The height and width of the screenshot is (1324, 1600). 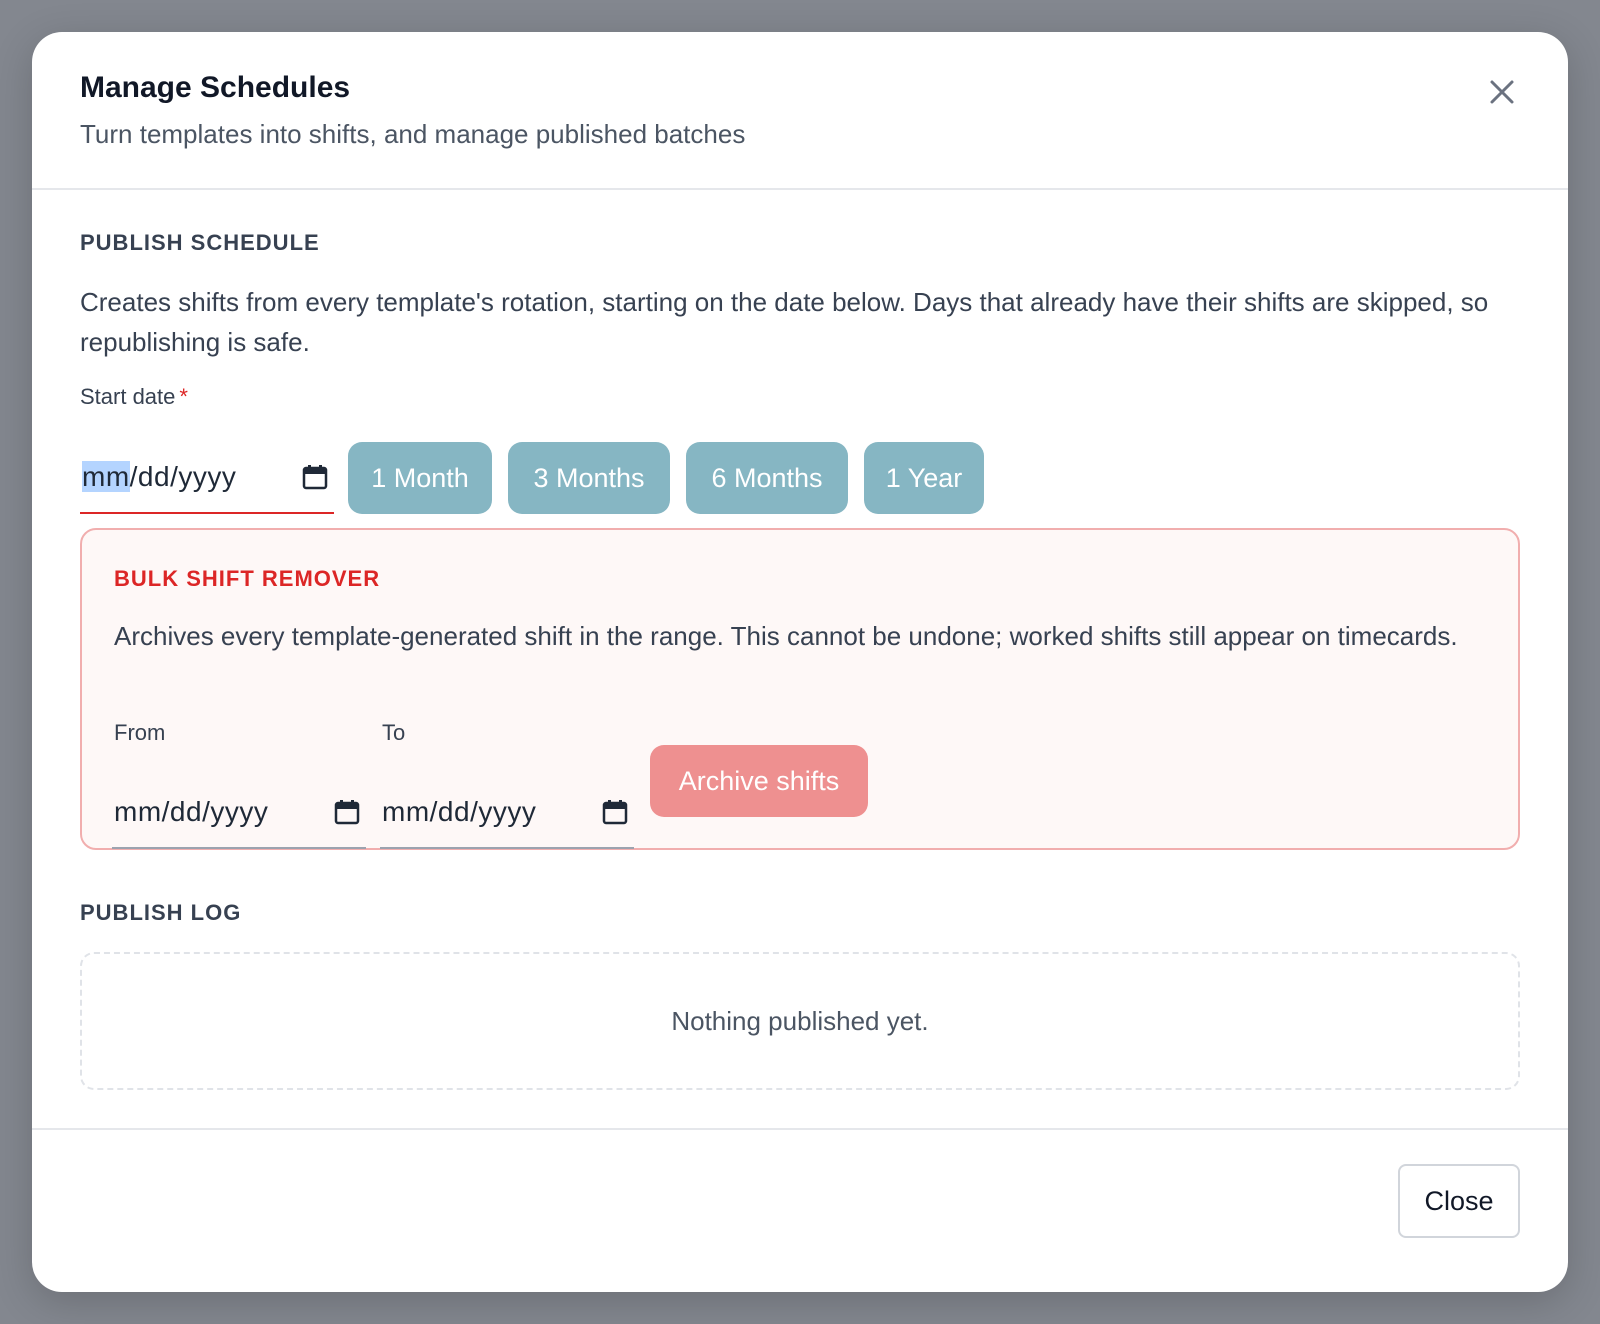 What do you see at coordinates (1459, 1201) in the screenshot?
I see `close-button: Close` at bounding box center [1459, 1201].